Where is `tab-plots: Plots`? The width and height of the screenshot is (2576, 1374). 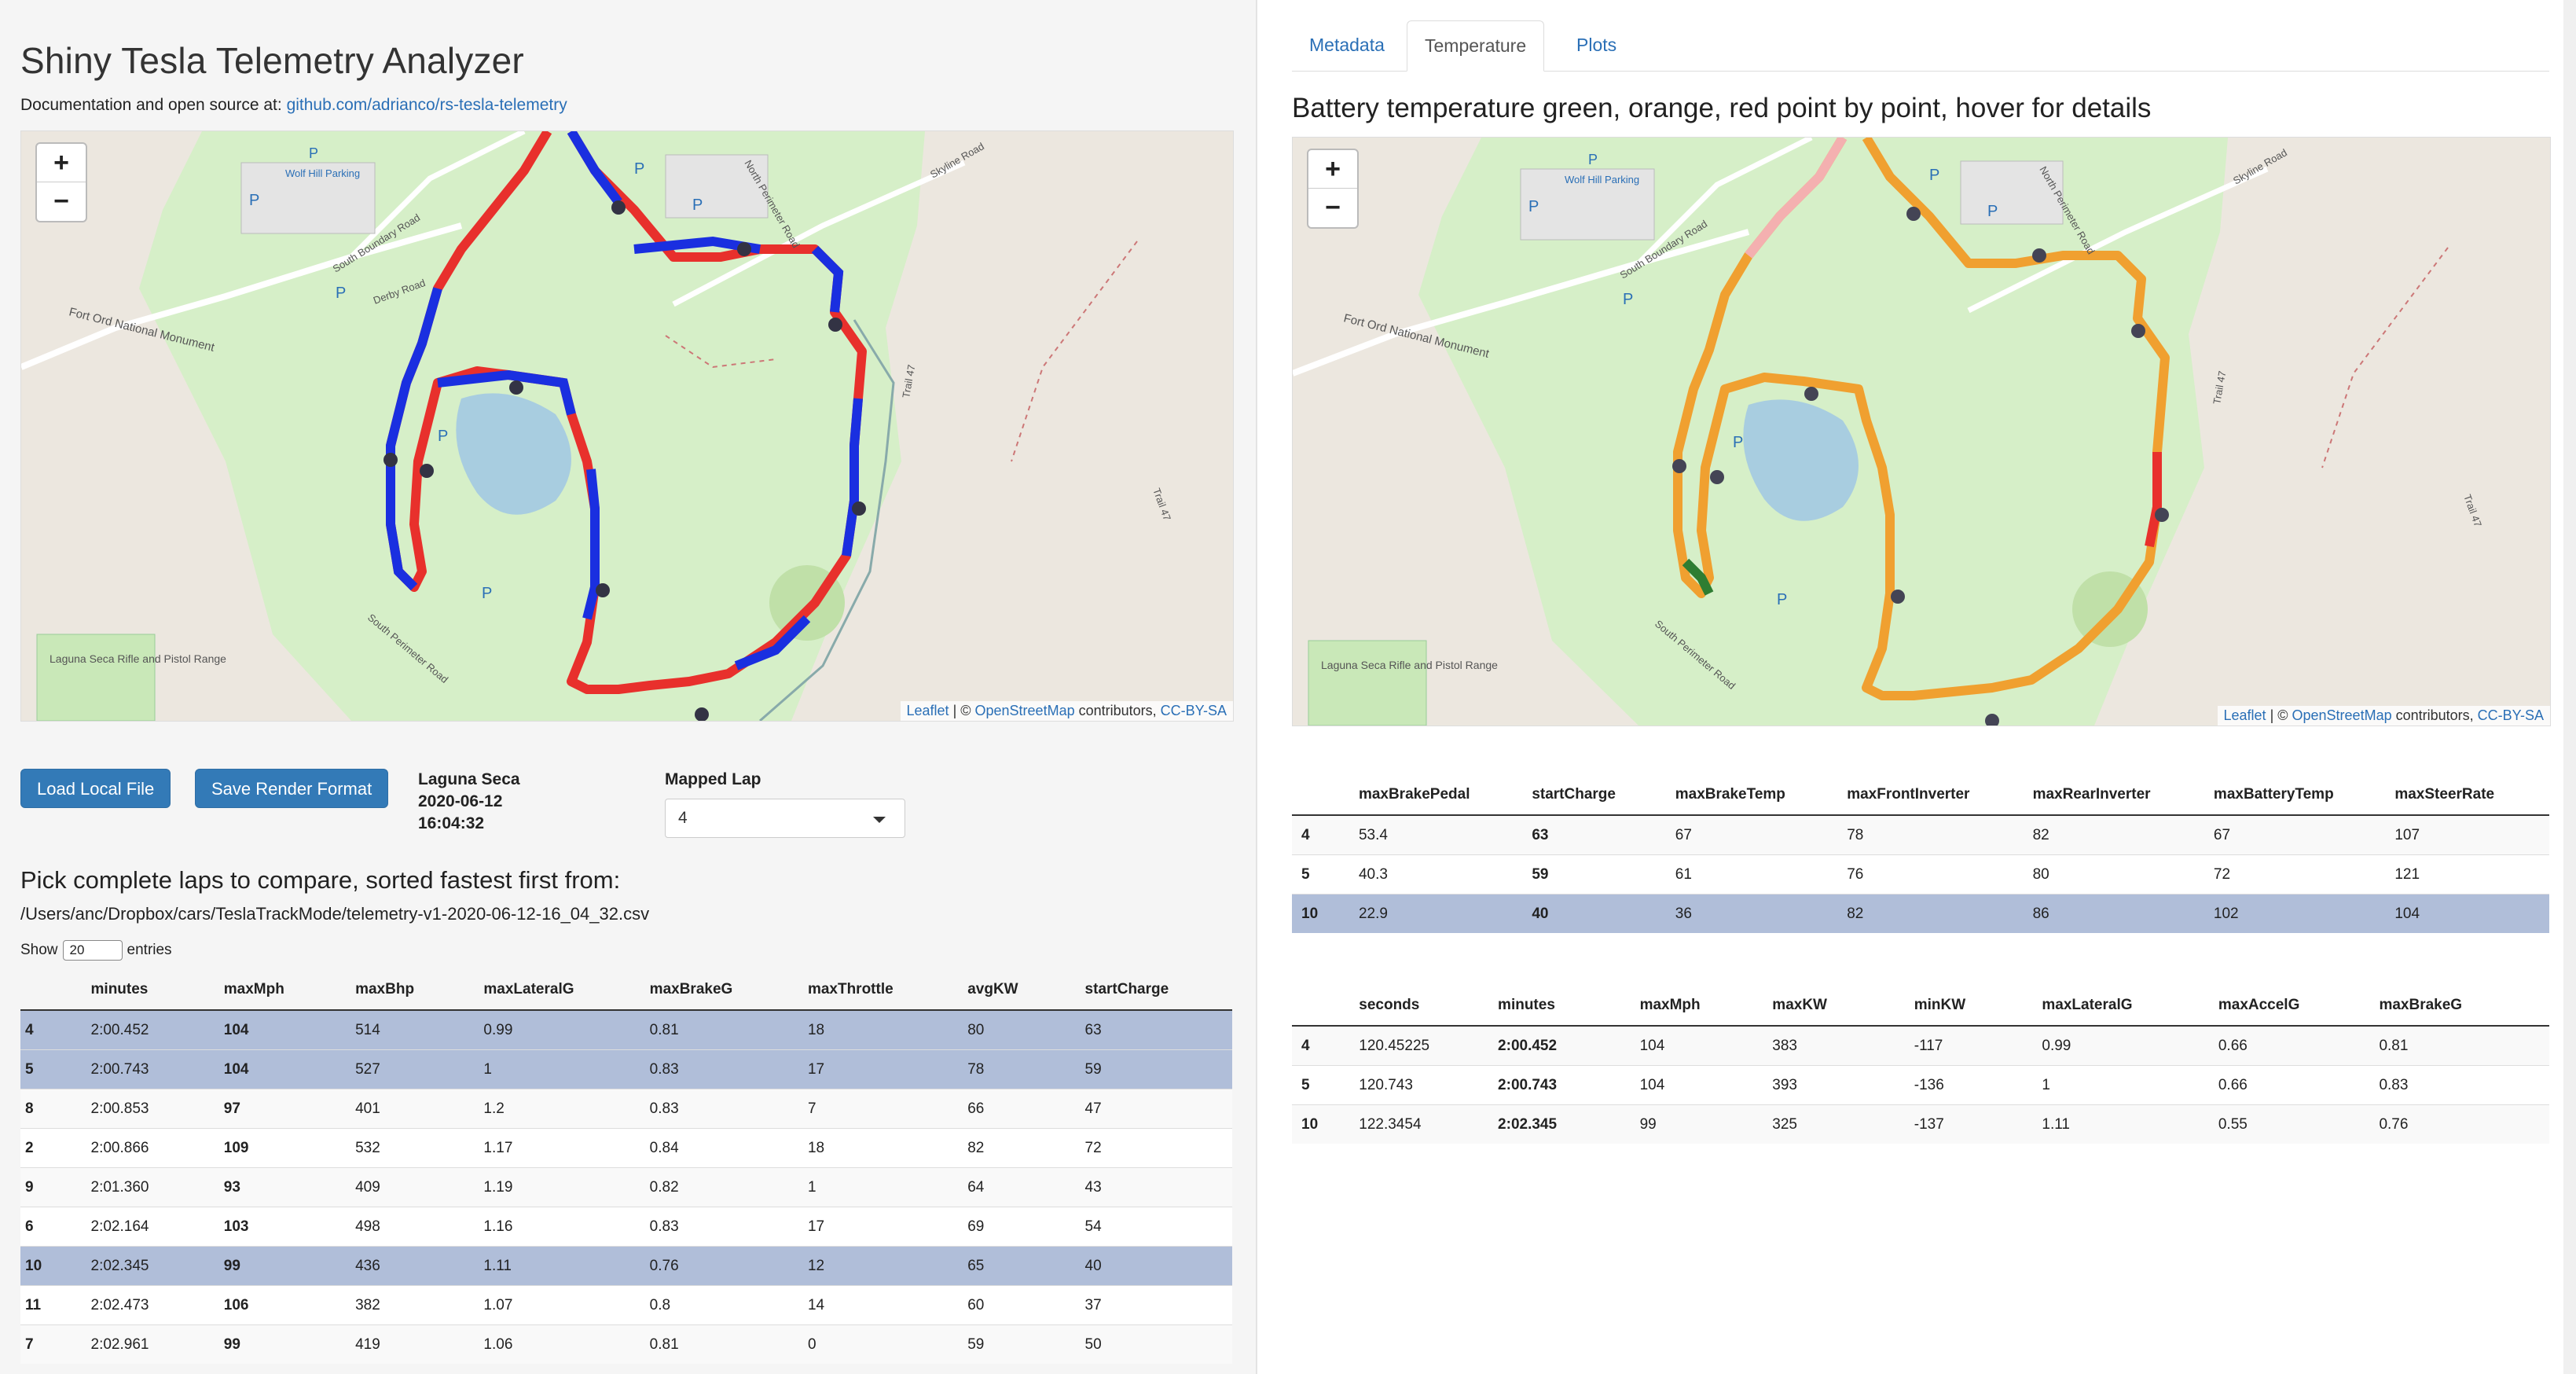 tab-plots: Plots is located at coordinates (1596, 44).